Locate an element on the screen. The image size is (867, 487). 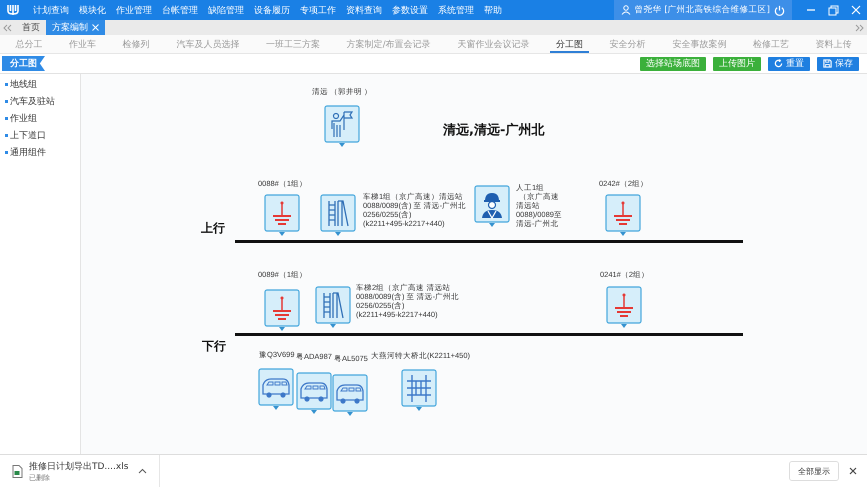
tab: 检修工艺 is located at coordinates (770, 44).